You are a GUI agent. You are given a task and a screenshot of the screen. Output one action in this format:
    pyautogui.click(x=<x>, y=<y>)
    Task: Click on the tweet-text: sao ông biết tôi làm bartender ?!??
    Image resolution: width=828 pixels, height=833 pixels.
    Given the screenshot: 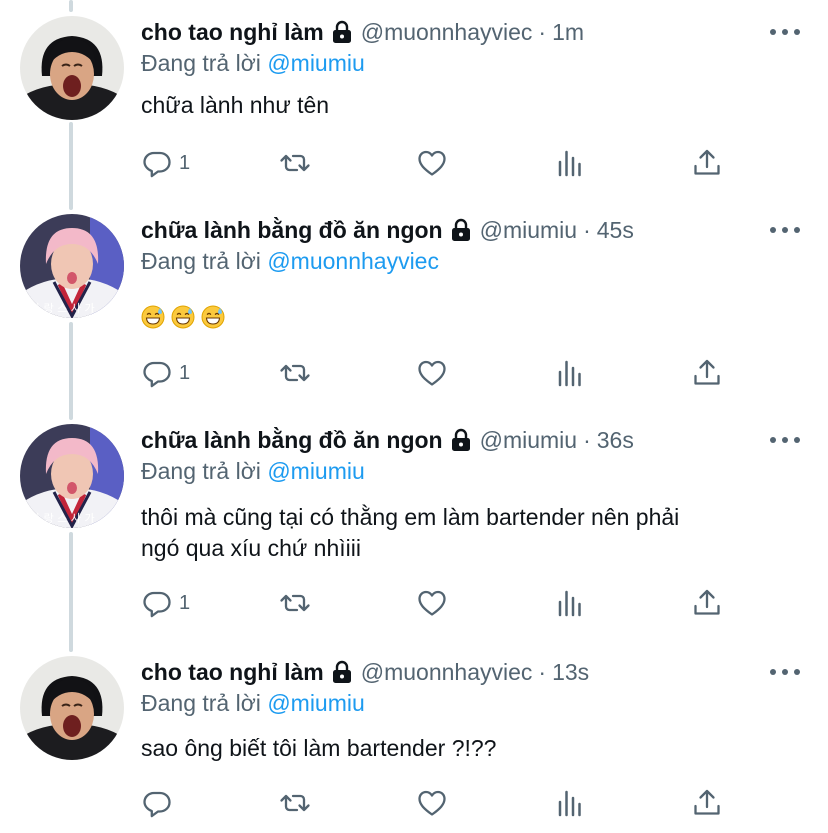 What is the action you would take?
    pyautogui.click(x=319, y=748)
    